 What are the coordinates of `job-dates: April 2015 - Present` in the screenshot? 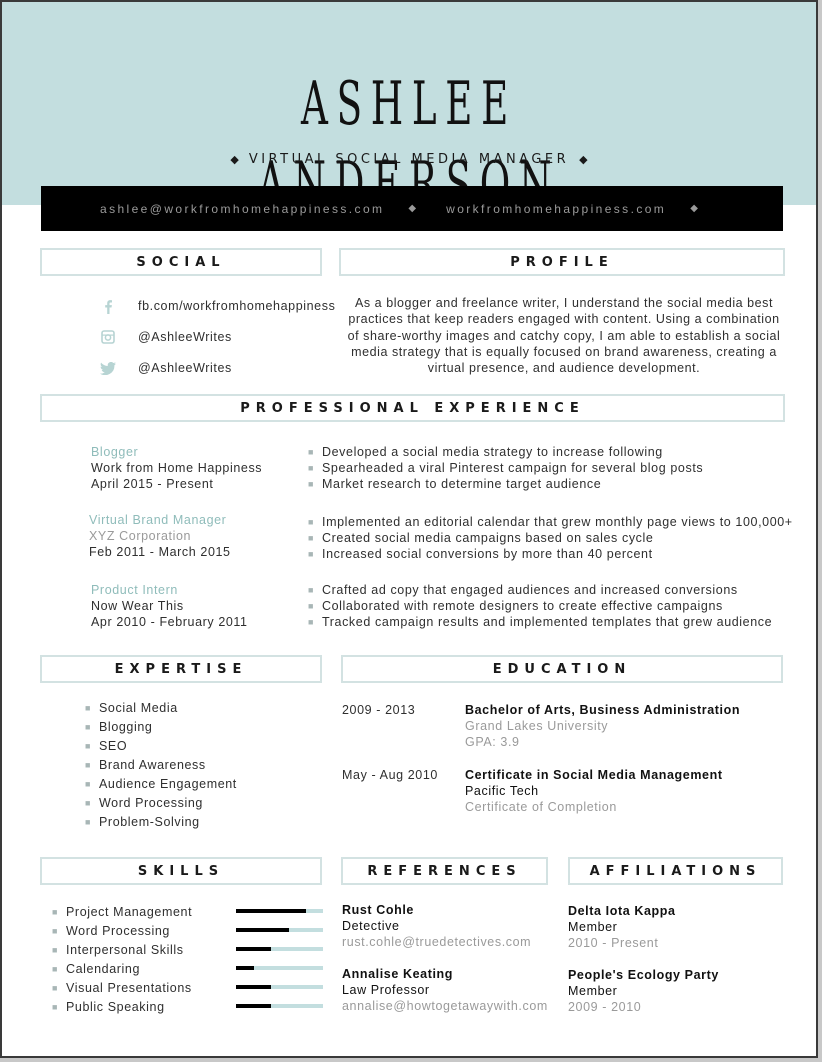 It's located at (152, 484).